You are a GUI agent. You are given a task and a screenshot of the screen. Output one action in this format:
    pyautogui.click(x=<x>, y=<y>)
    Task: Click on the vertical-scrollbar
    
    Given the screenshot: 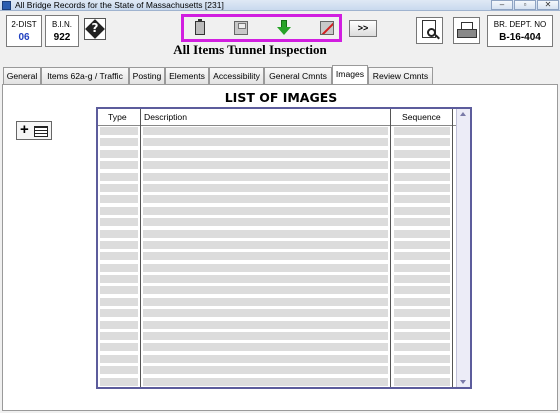 What is the action you would take?
    pyautogui.click(x=463, y=248)
    